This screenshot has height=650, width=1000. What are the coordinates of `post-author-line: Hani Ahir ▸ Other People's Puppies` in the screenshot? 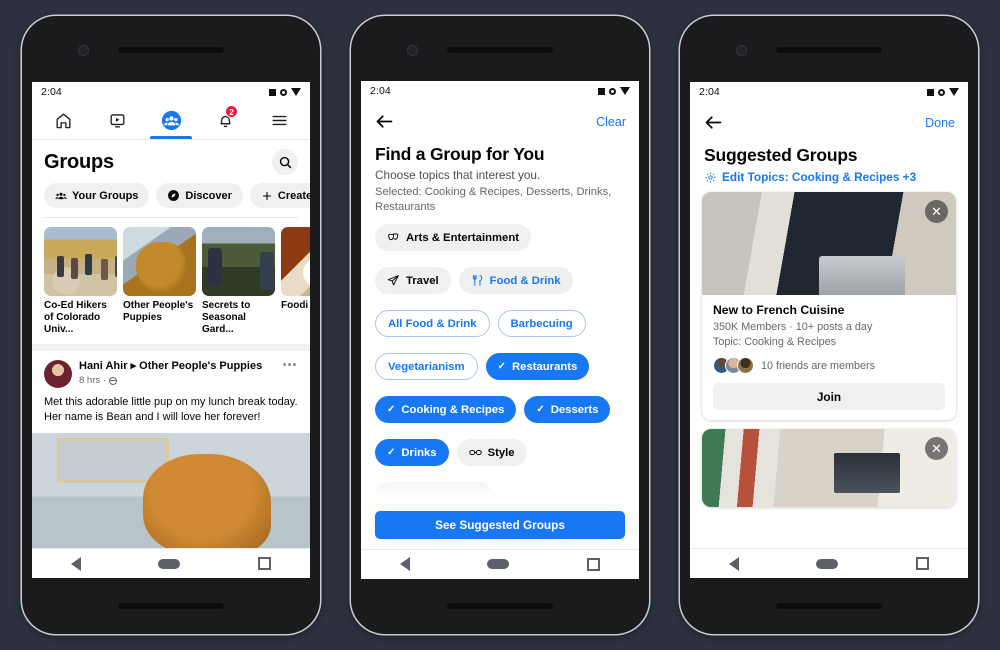 It's located at (177, 367).